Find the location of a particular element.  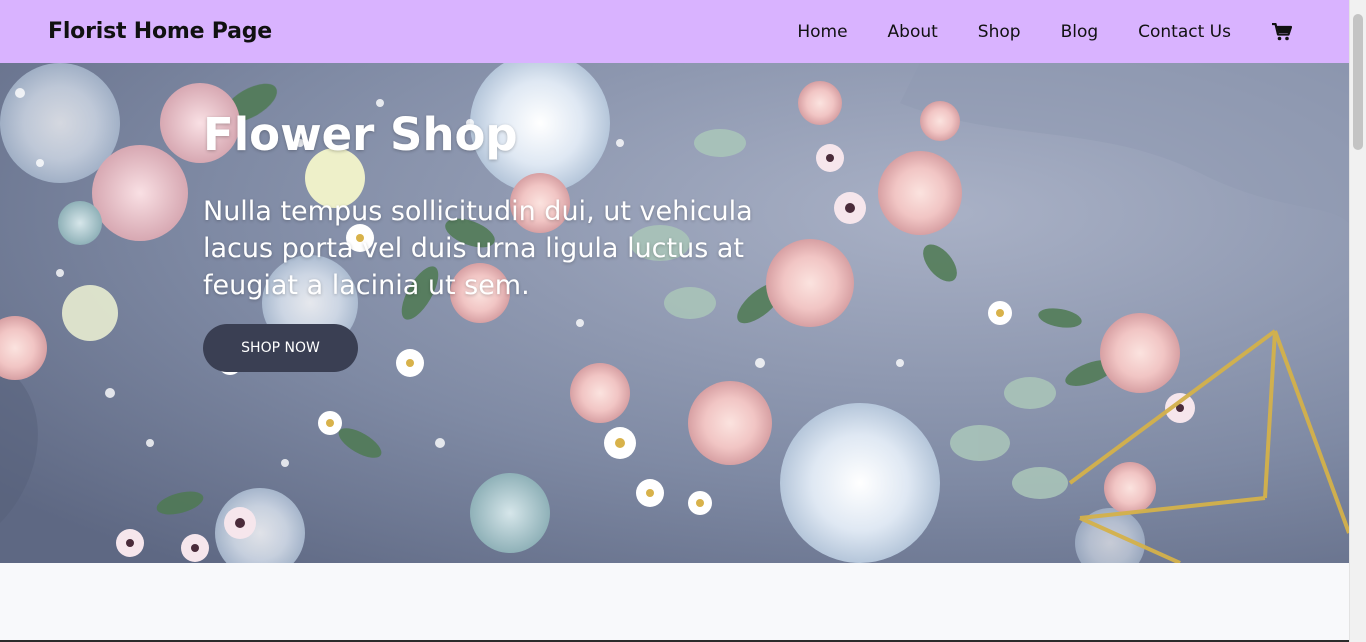

shop-now-button: SHOP NOW is located at coordinates (280, 347).